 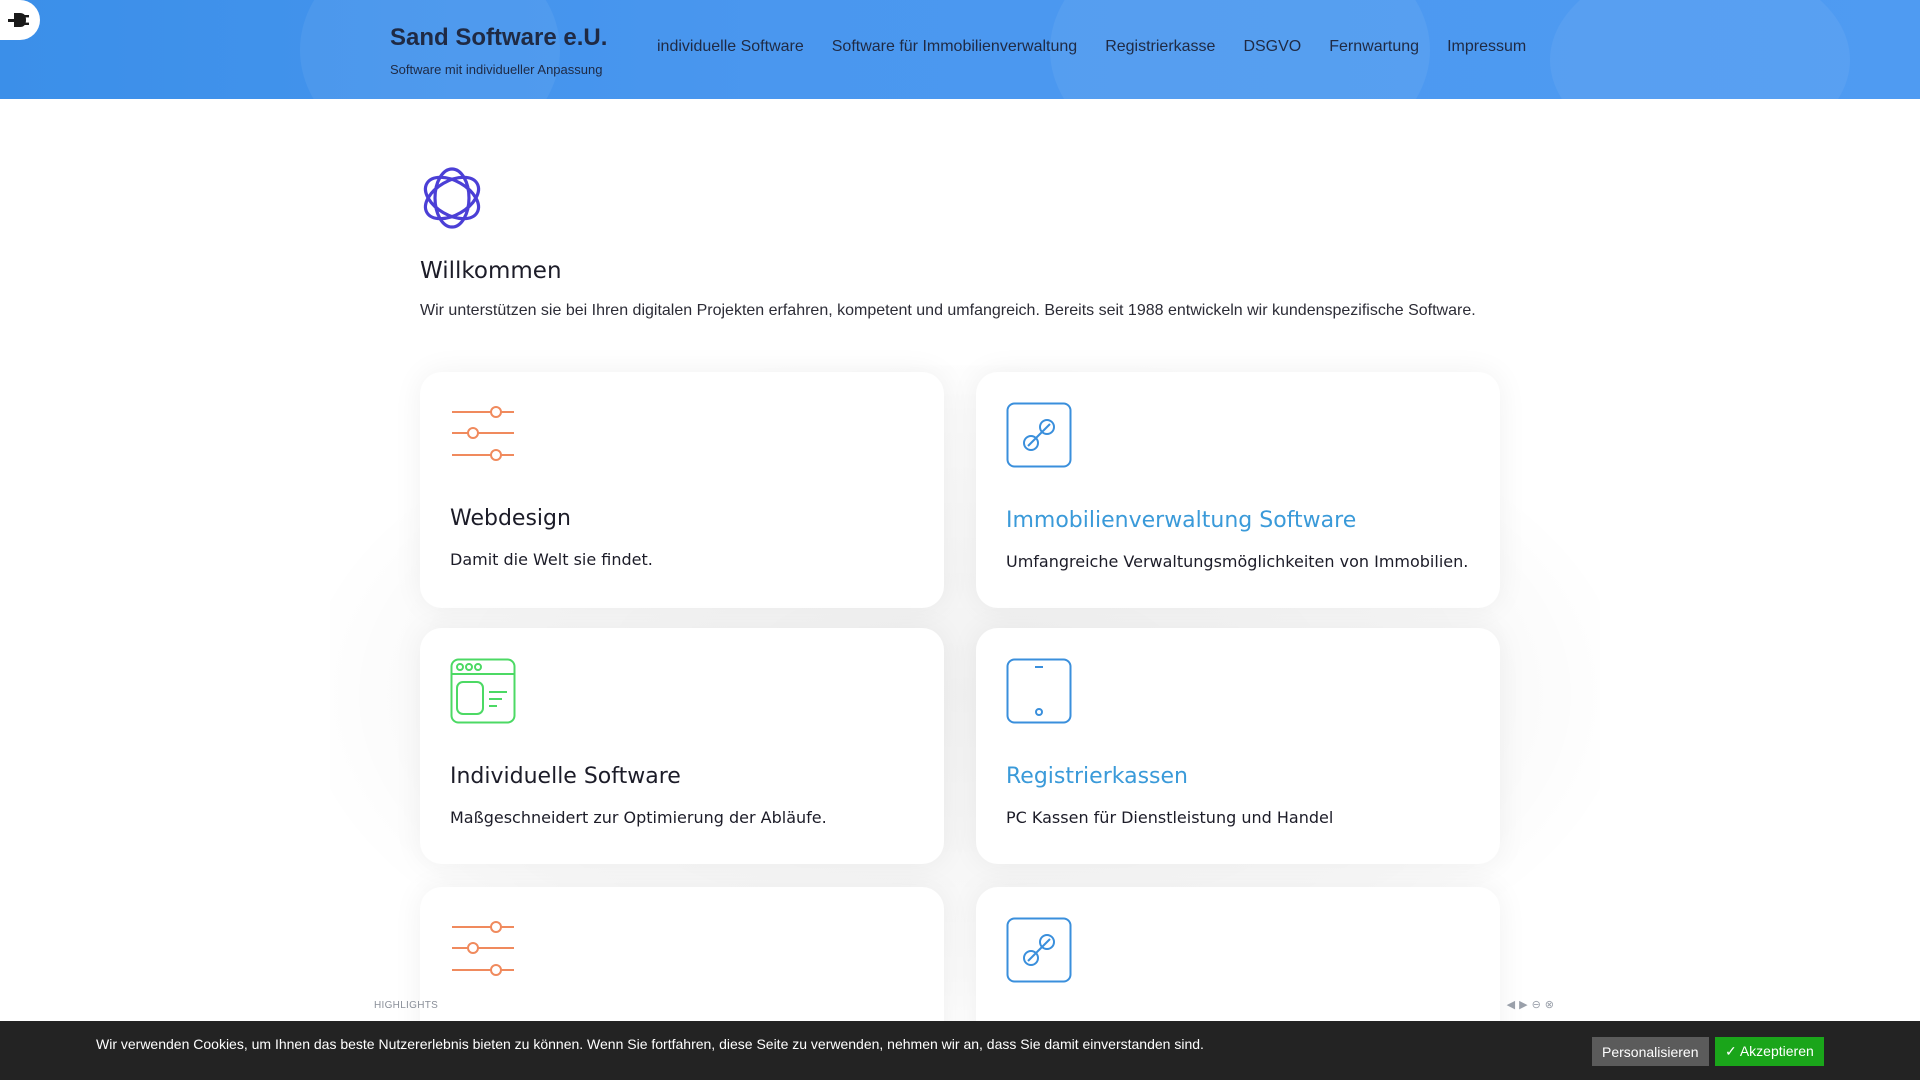 I want to click on plug-icon, so click(x=18, y=20).